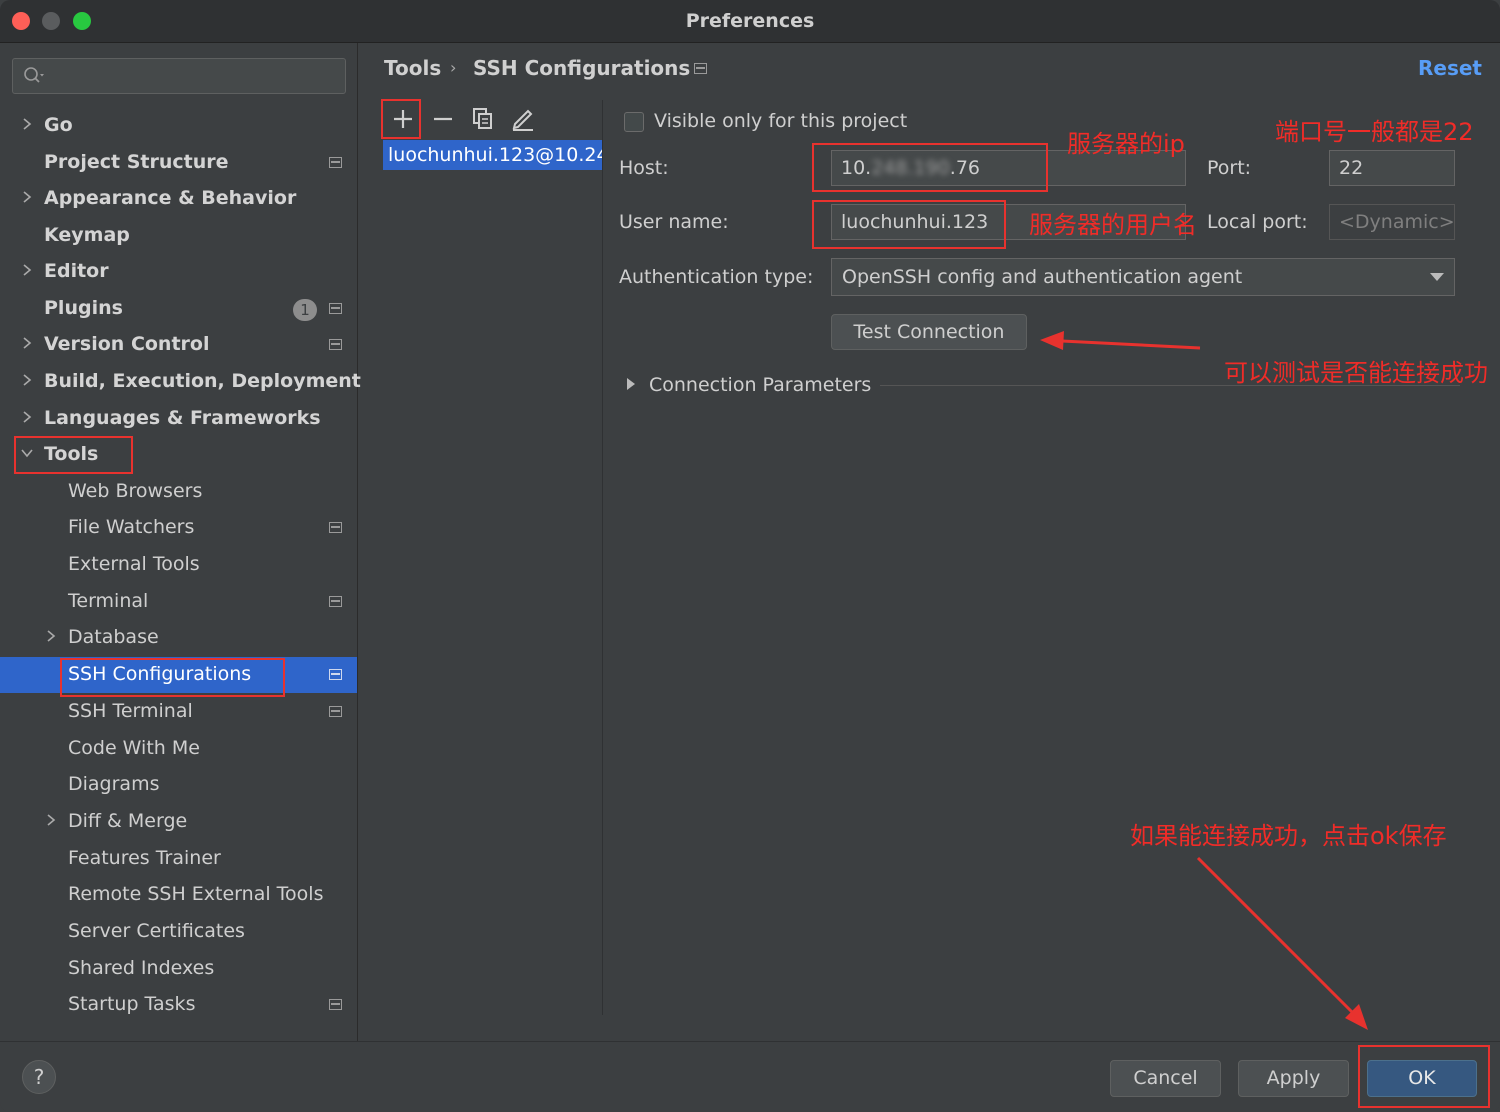 The width and height of the screenshot is (1500, 1112). What do you see at coordinates (156, 931) in the screenshot?
I see `sidebar-item-label: Server Certificates` at bounding box center [156, 931].